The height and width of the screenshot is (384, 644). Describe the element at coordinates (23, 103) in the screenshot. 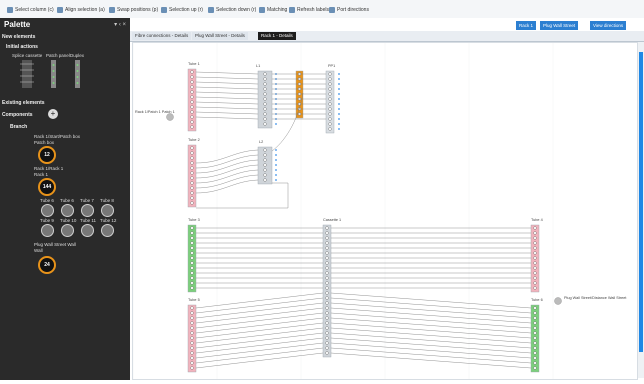

I see `existing-elements-header: Existing elements` at that location.